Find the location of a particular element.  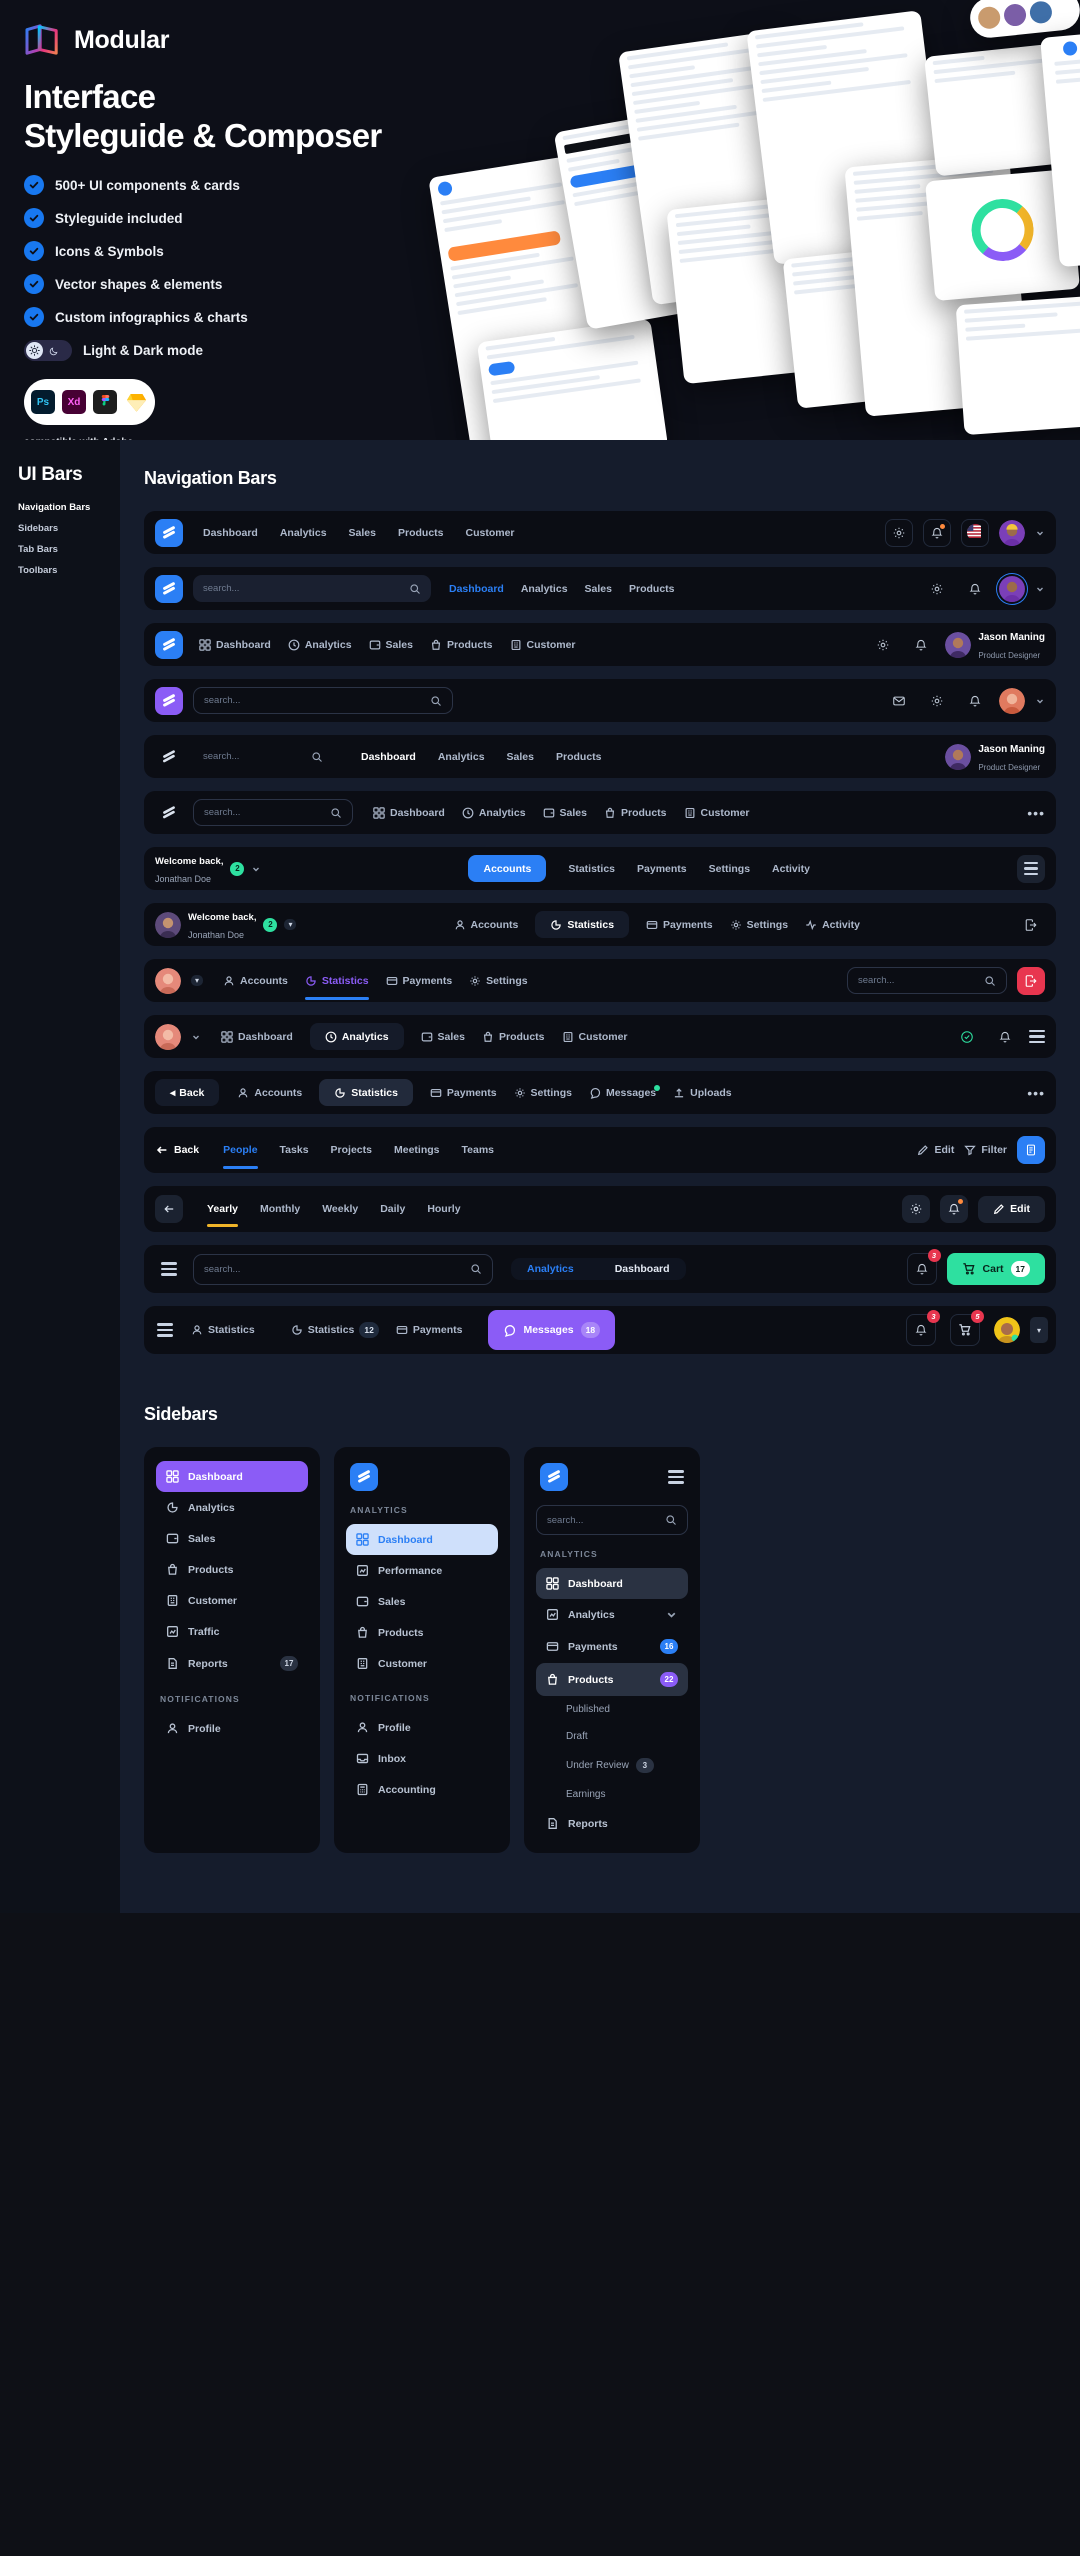

sidebar-subitem-earnings: Earnings is located at coordinates (612, 1794).